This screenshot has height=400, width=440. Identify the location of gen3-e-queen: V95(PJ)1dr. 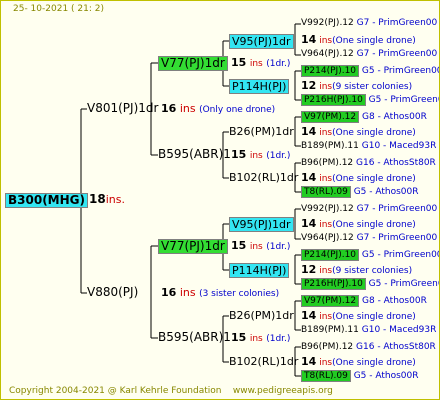
(261, 224).